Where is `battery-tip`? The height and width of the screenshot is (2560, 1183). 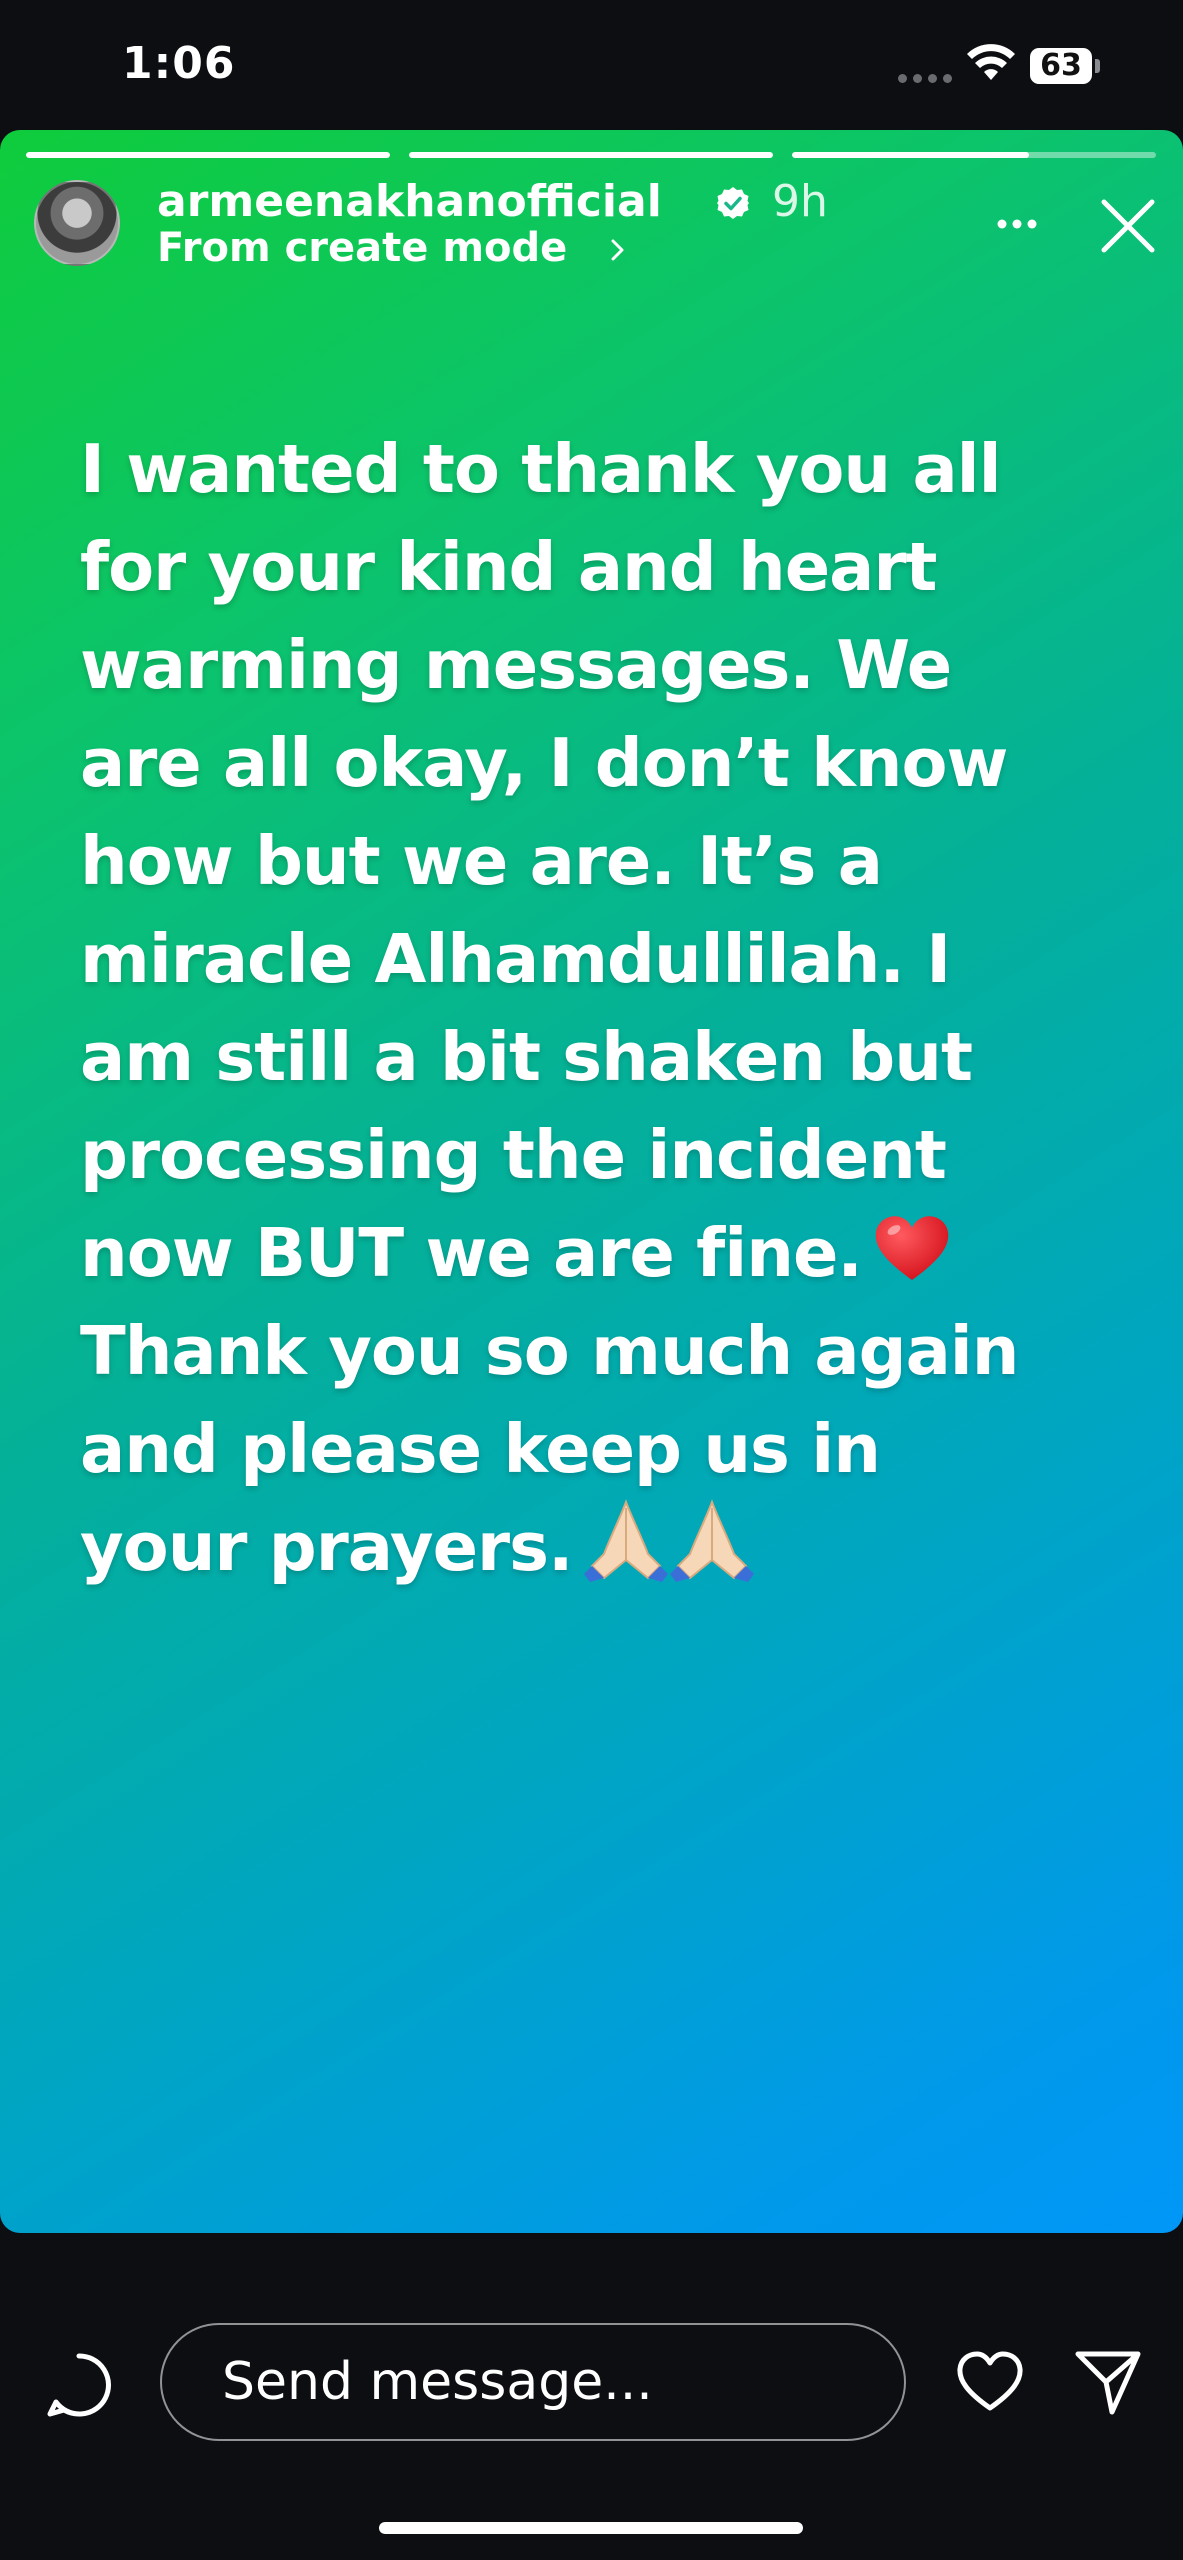 battery-tip is located at coordinates (1097, 66).